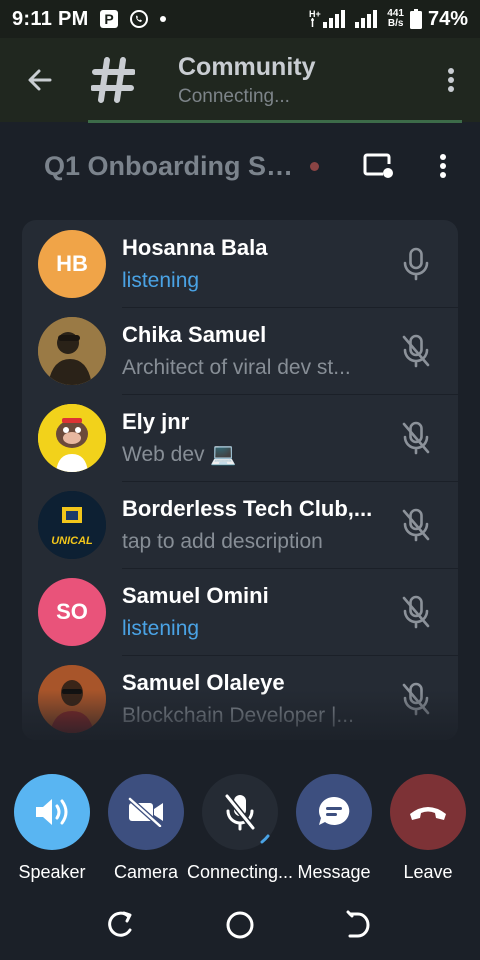 The width and height of the screenshot is (480, 960). Describe the element at coordinates (247, 66) in the screenshot. I see `chat-title: Community` at that location.